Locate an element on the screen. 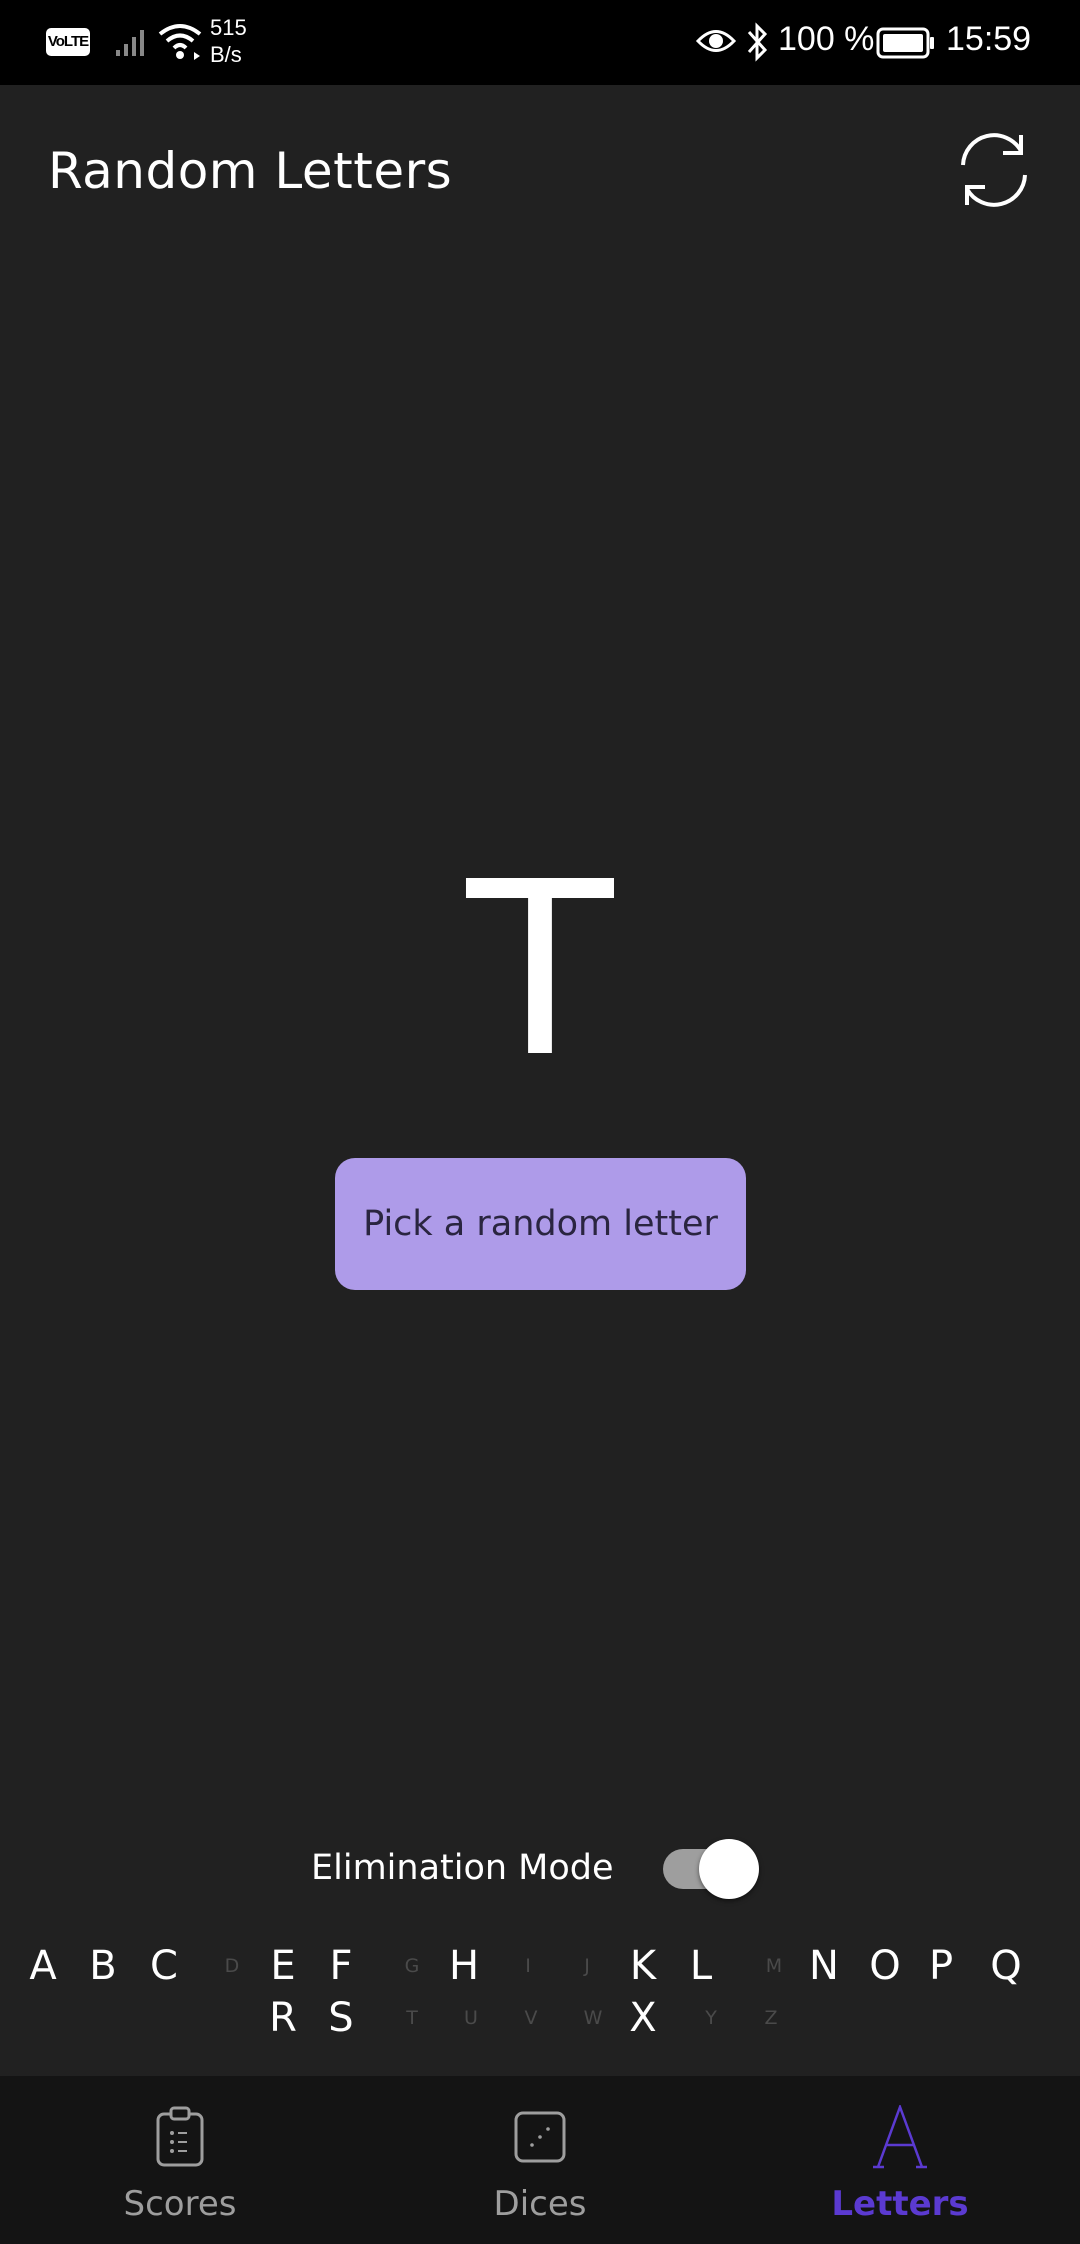  bluetooth-icon is located at coordinates (757, 42).